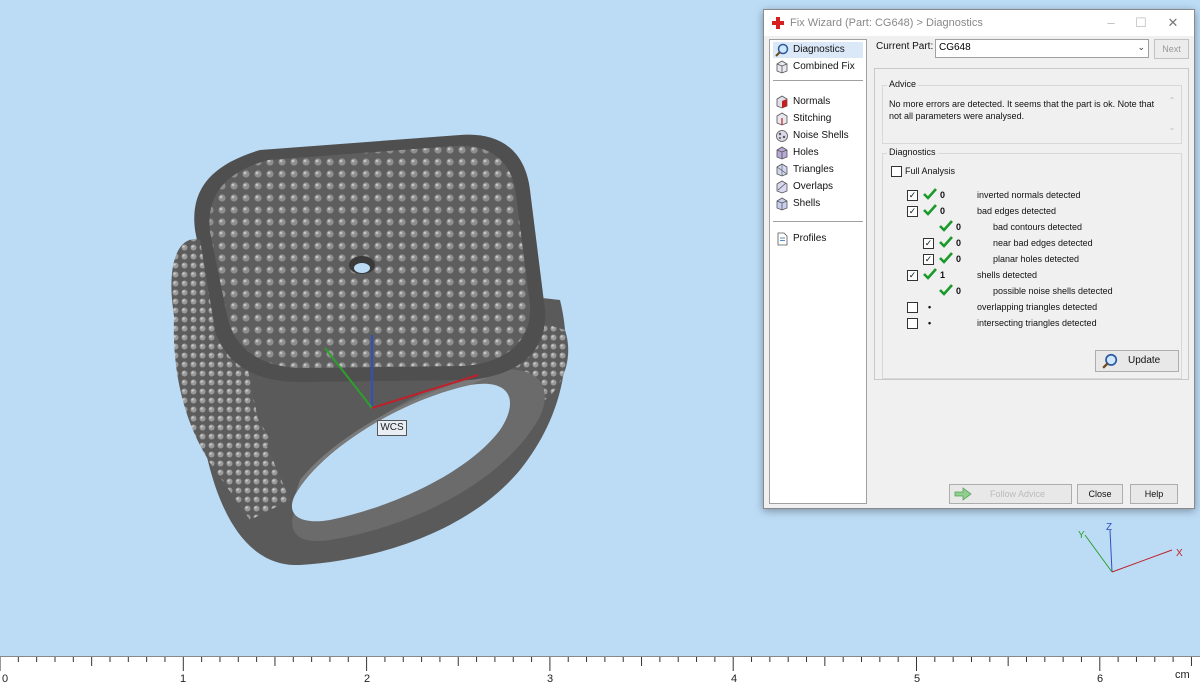 The image size is (1200, 689). Describe the element at coordinates (550, 679) in the screenshot. I see `ruler-label-3: 3` at that location.